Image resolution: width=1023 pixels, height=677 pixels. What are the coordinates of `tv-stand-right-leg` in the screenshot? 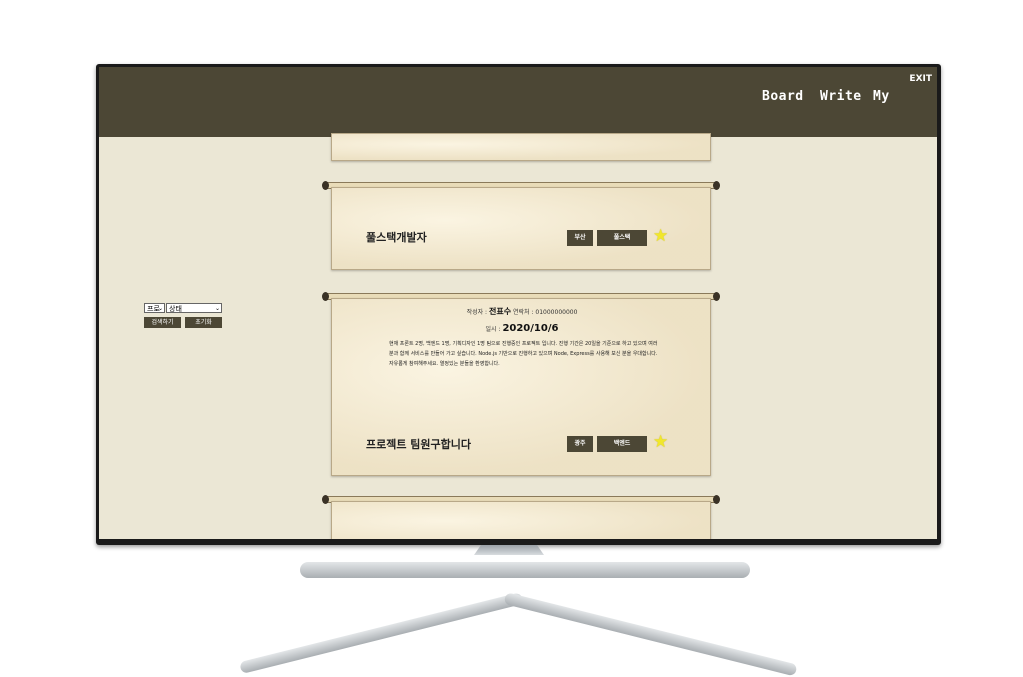 It's located at (650, 634).